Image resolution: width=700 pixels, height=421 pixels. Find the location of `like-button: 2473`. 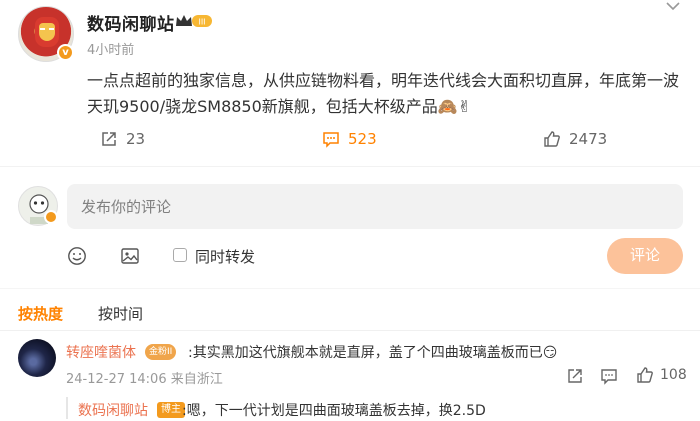

like-button: 2473 is located at coordinates (575, 139).